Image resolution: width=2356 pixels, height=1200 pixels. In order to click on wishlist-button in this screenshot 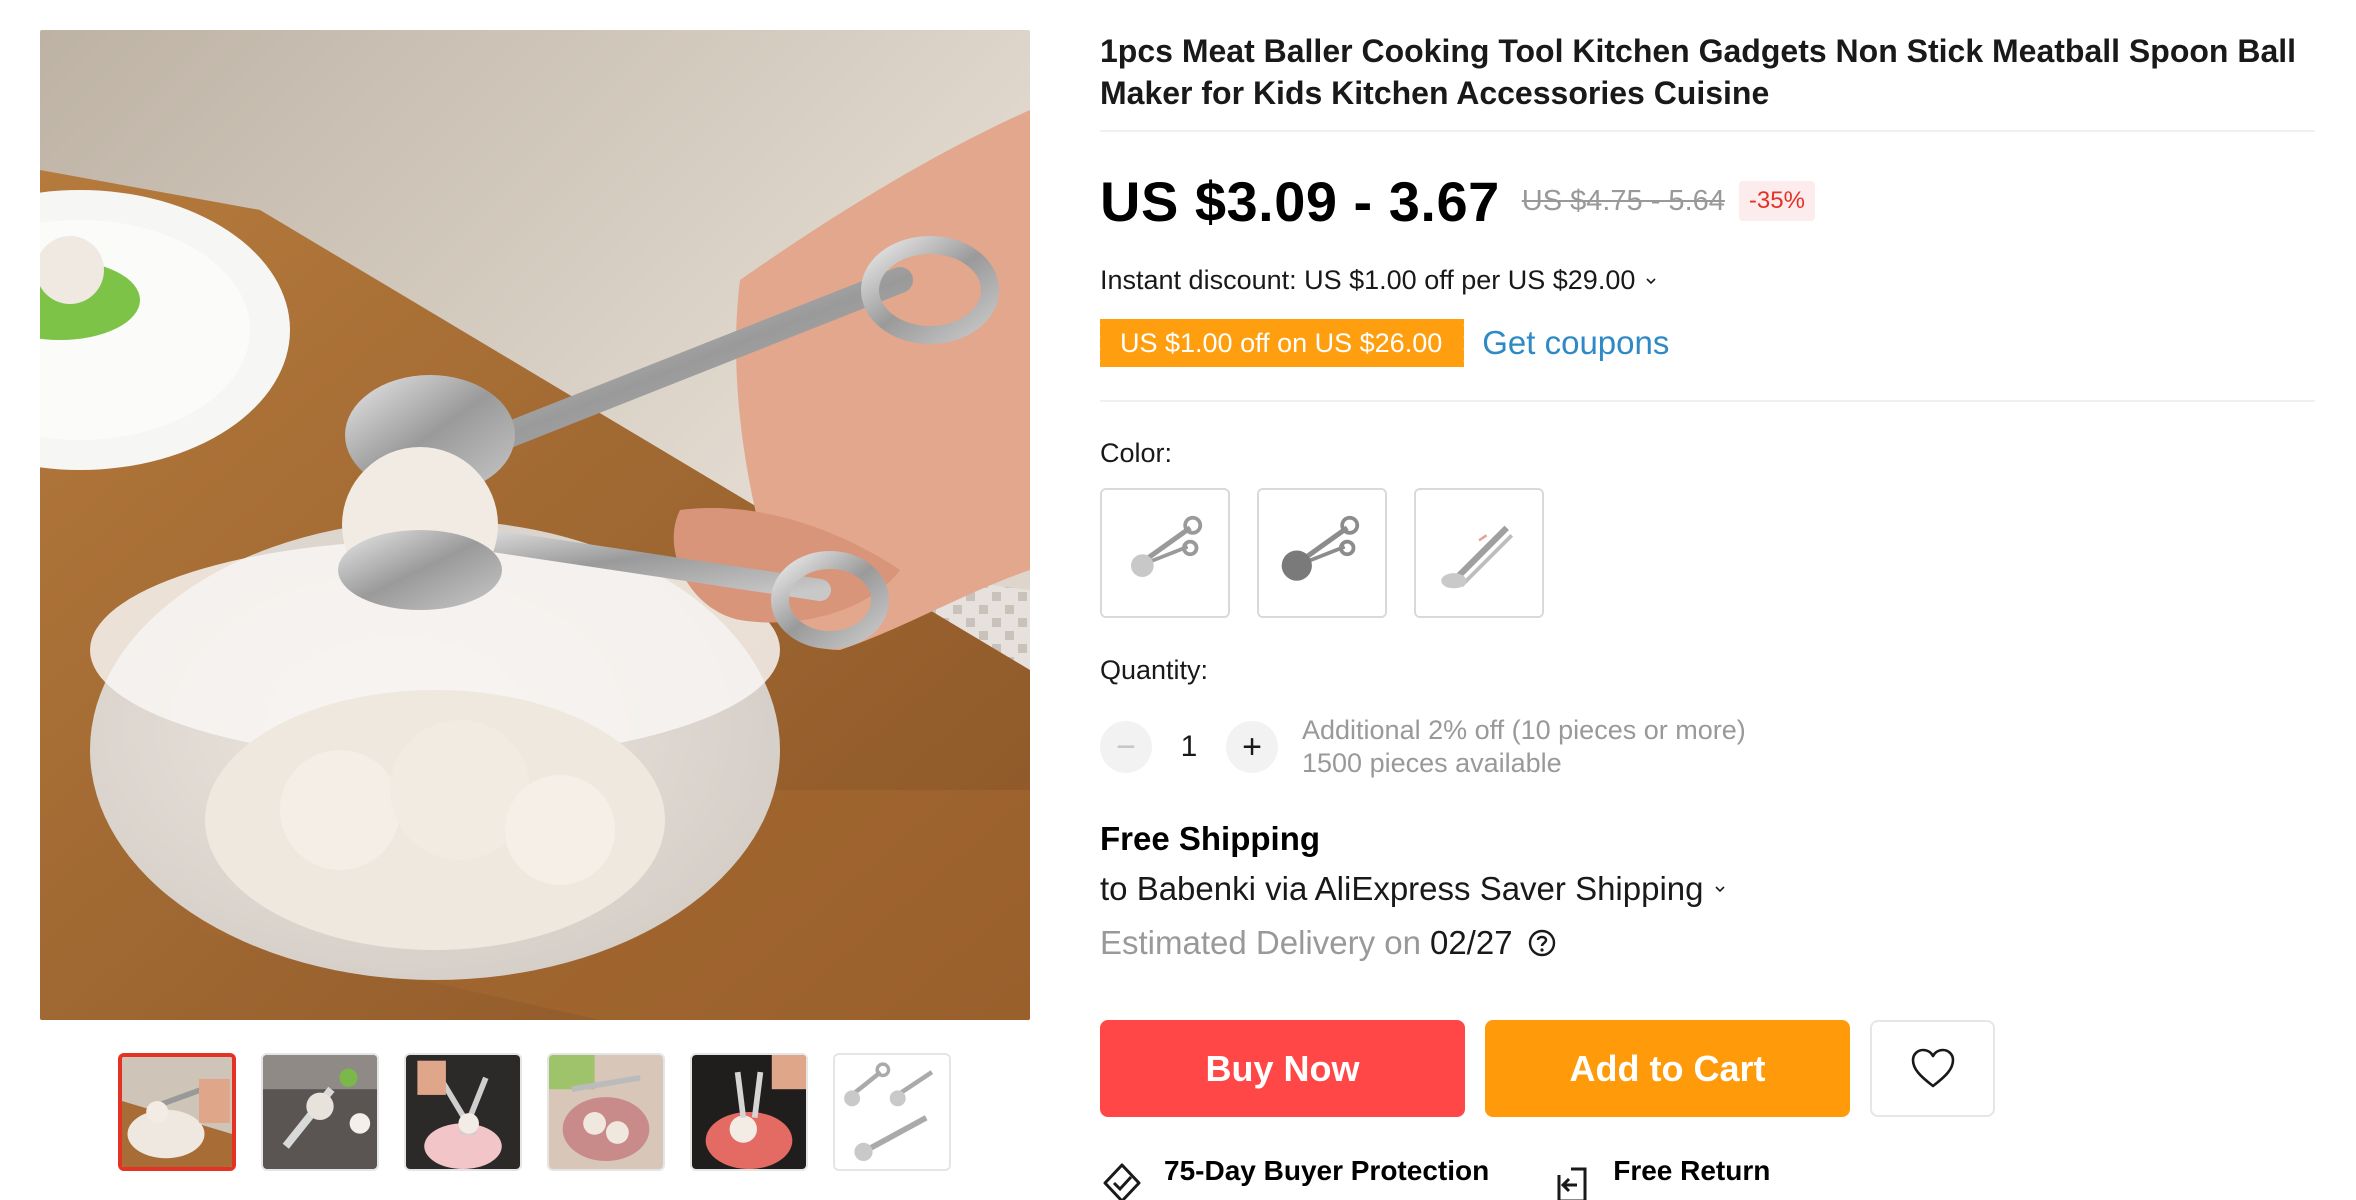, I will do `click(1932, 1068)`.